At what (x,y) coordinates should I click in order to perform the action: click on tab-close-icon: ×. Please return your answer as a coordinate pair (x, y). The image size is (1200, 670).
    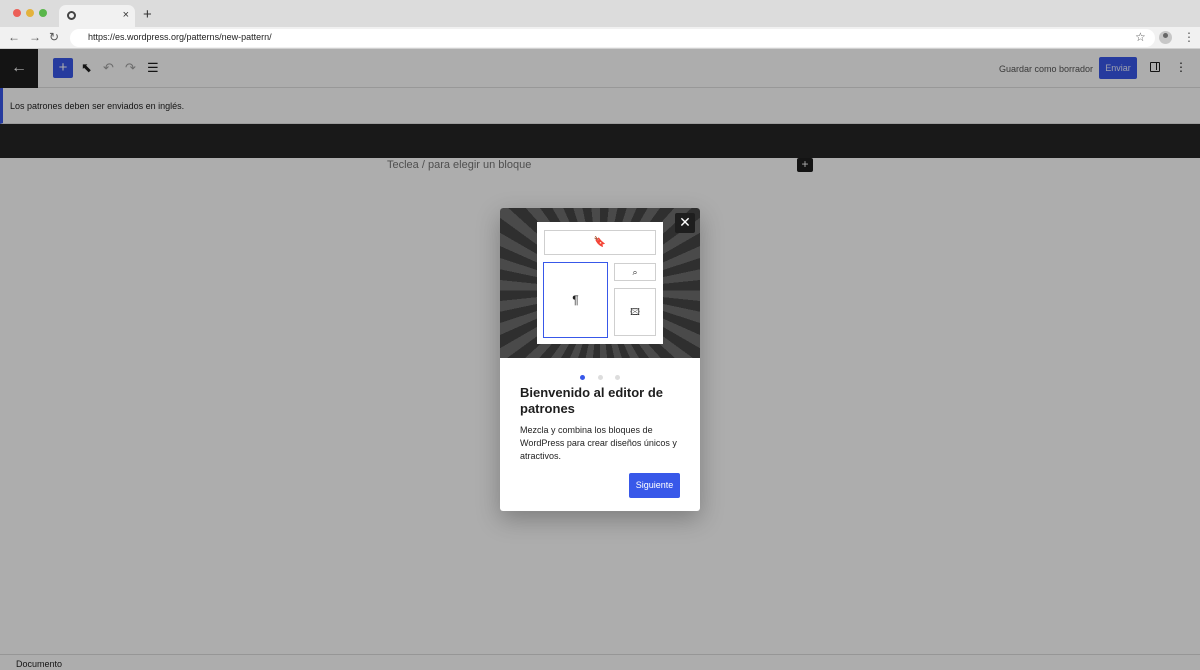
    Looking at the image, I should click on (126, 15).